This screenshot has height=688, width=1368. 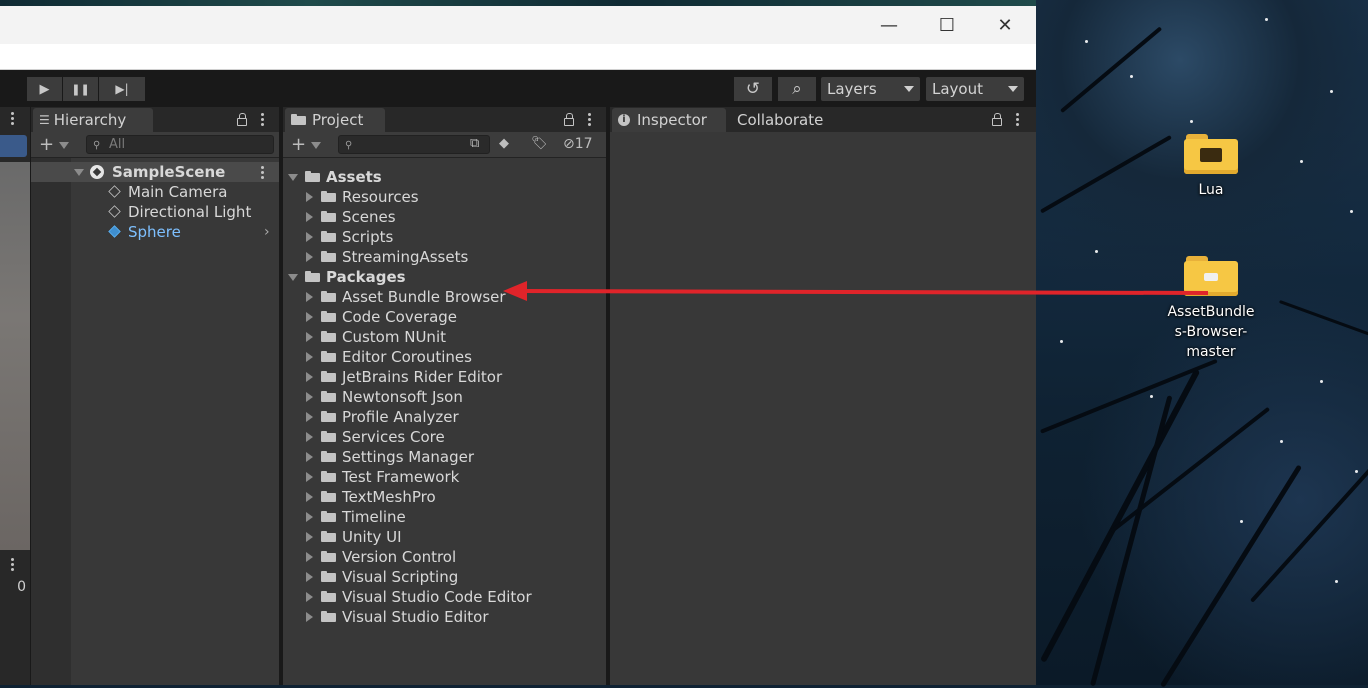 What do you see at coordinates (444, 477) in the screenshot?
I see `project-package-item: Test Framework` at bounding box center [444, 477].